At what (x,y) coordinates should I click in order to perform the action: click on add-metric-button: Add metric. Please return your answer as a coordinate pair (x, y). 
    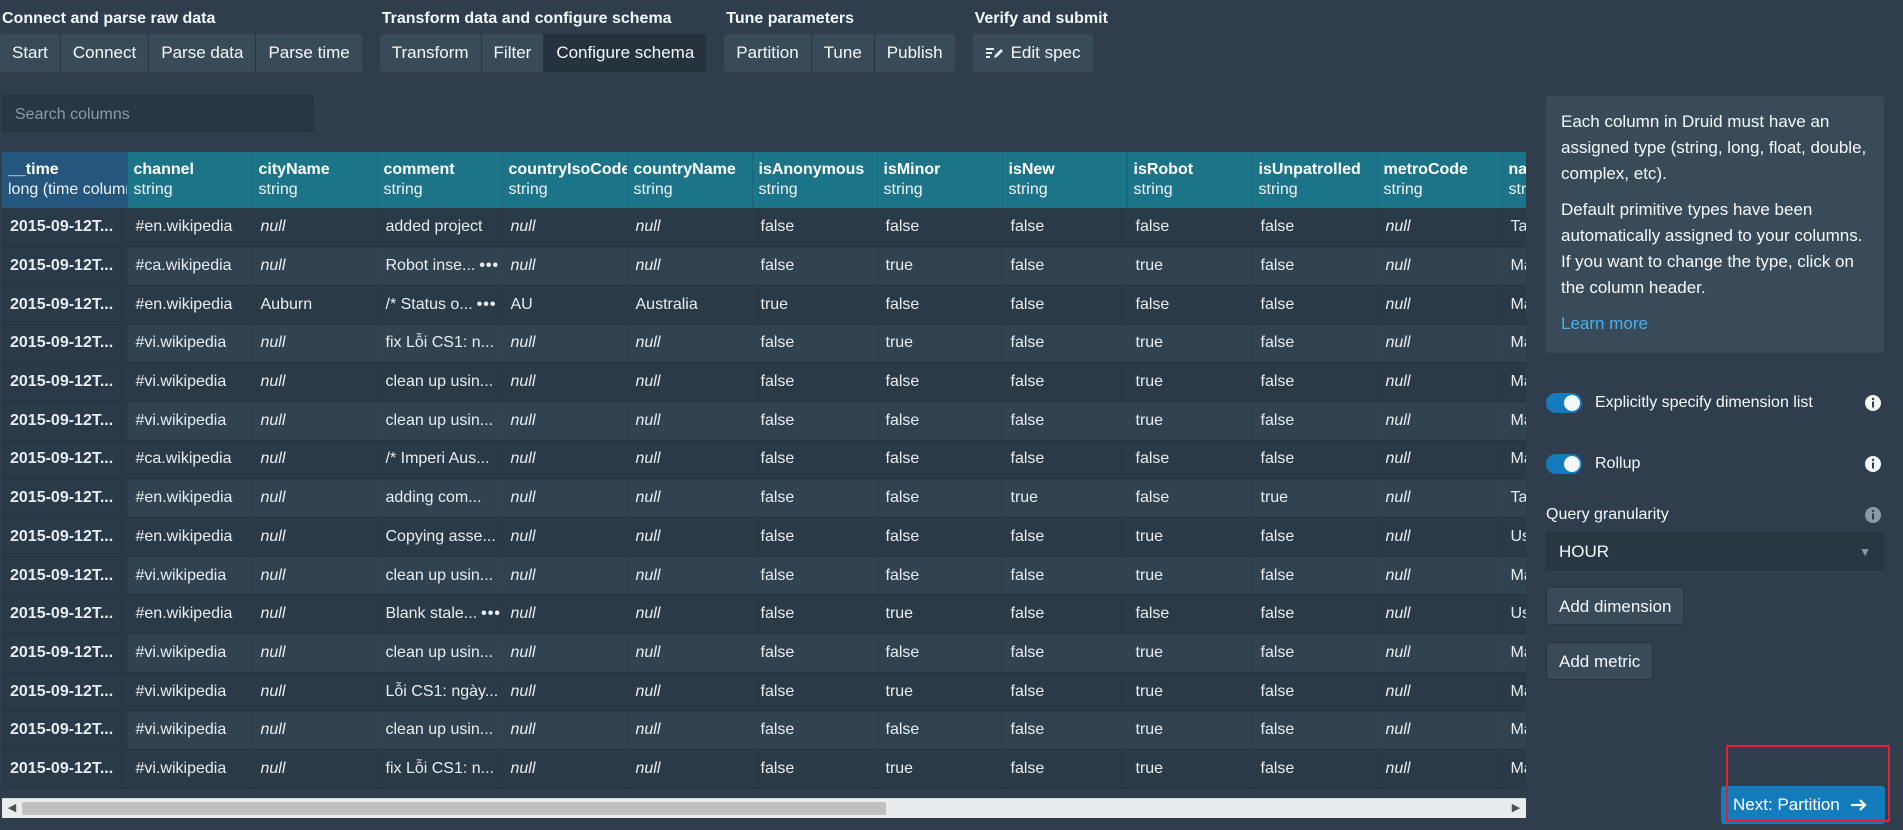
    Looking at the image, I should click on (1600, 661).